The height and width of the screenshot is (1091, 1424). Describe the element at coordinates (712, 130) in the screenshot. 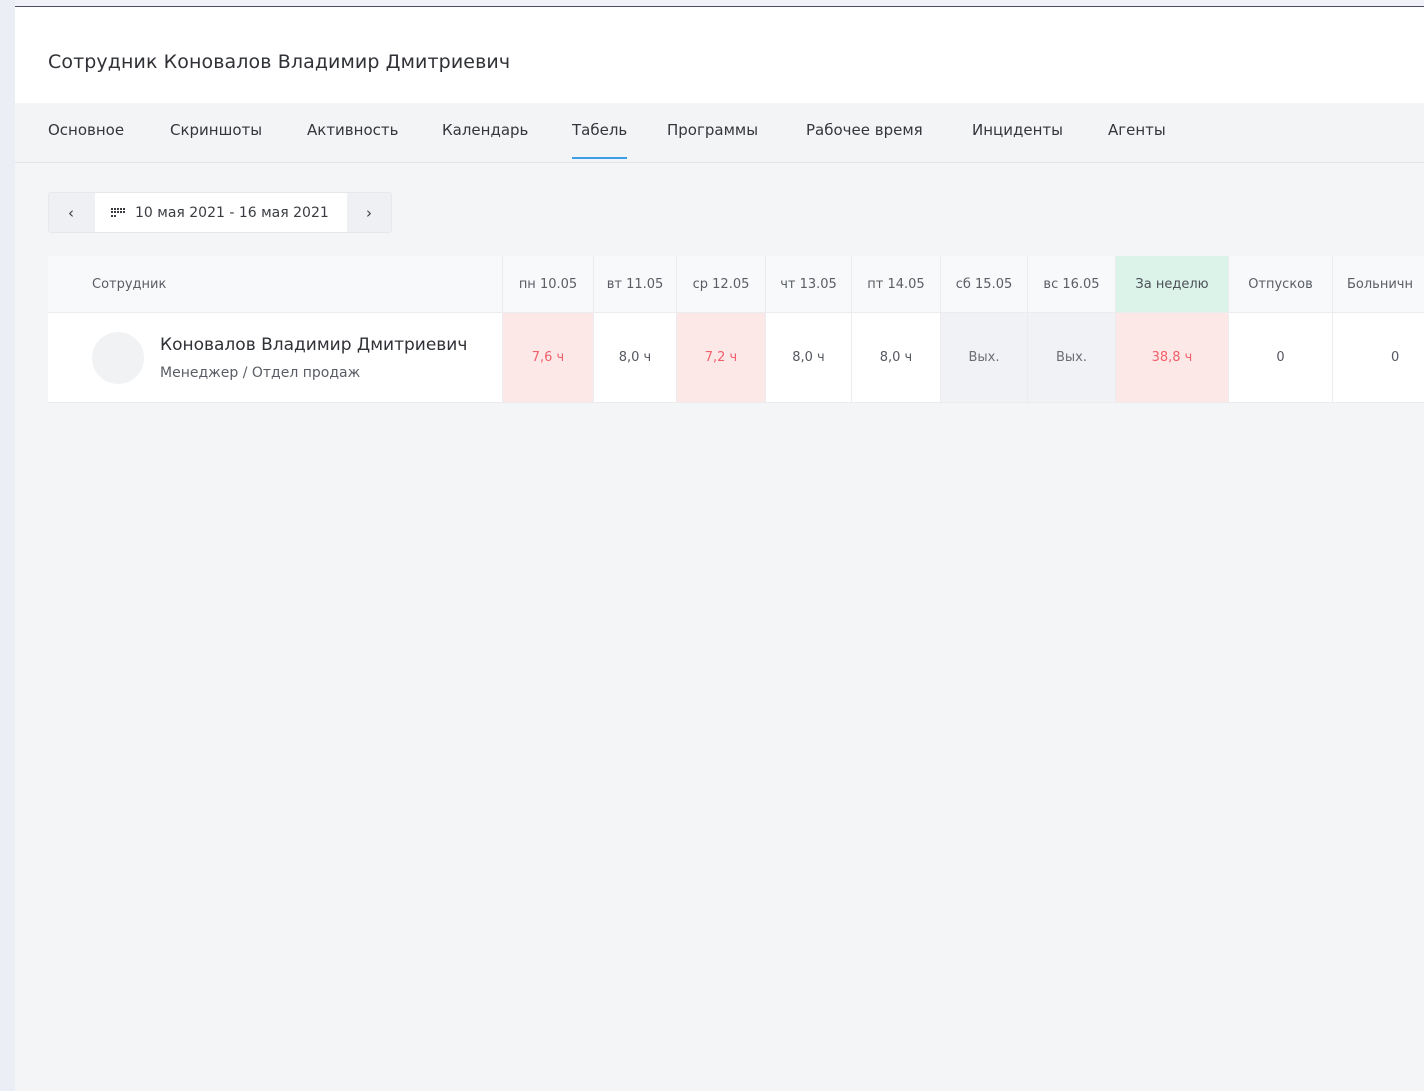

I see `tab-programs: Программы` at that location.